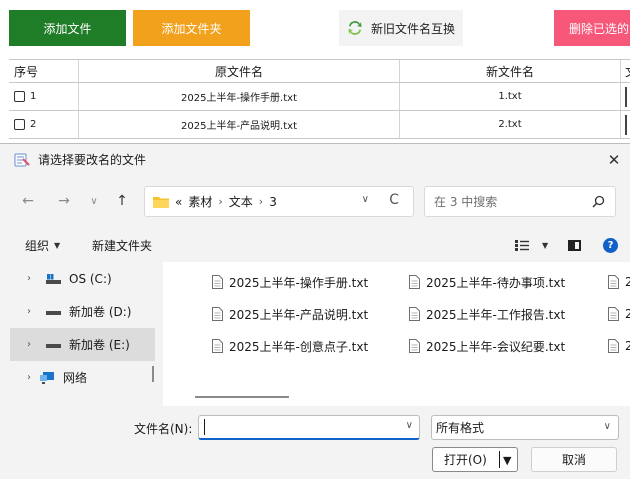 This screenshot has height=479, width=630. Describe the element at coordinates (487, 282) in the screenshot. I see `file-item: 2025上半年-待办事项.txt` at that location.